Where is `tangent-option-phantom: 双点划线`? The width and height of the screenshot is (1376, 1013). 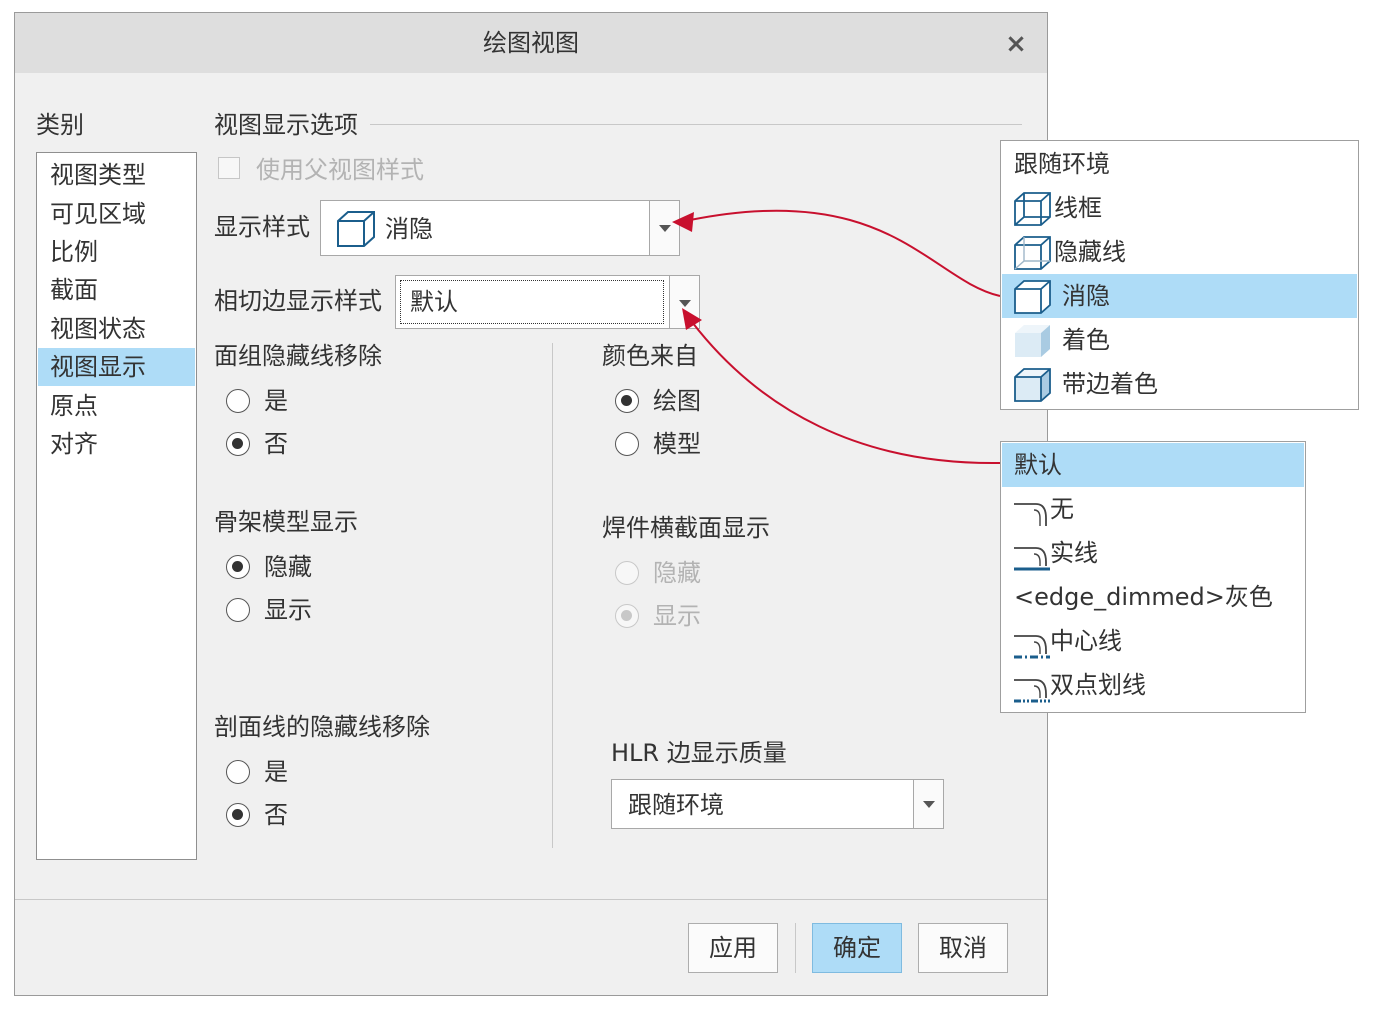
tangent-option-phantom: 双点划线 is located at coordinates (1153, 685).